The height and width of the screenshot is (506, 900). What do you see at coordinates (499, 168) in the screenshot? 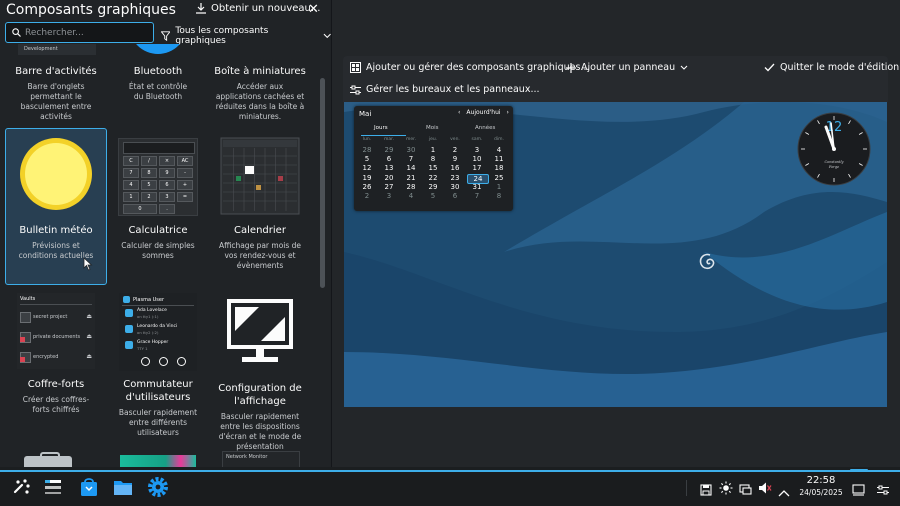
I see `calendar-day: 18` at bounding box center [499, 168].